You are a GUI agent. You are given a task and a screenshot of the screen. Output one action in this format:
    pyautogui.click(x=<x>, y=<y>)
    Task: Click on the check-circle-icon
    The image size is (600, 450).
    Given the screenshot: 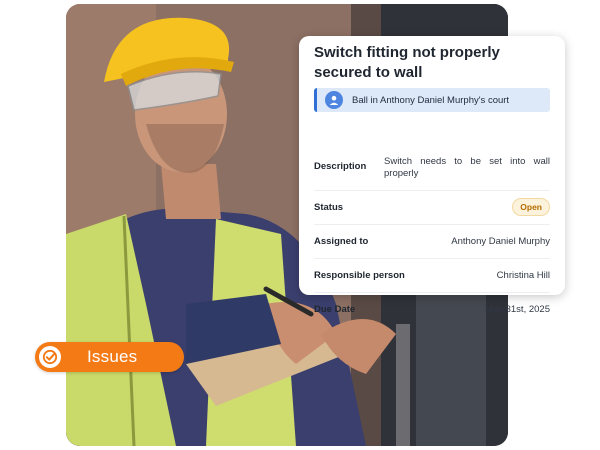 What is the action you would take?
    pyautogui.click(x=50, y=357)
    